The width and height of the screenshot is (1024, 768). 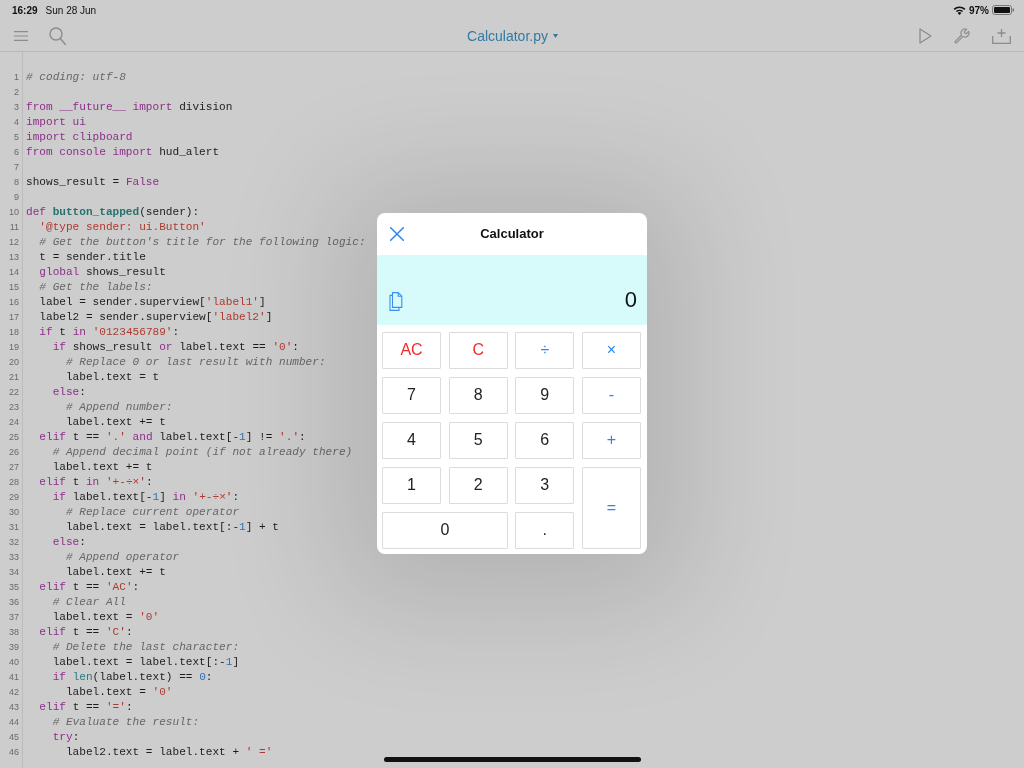 I want to click on line-number: 36, so click(x=14, y=602).